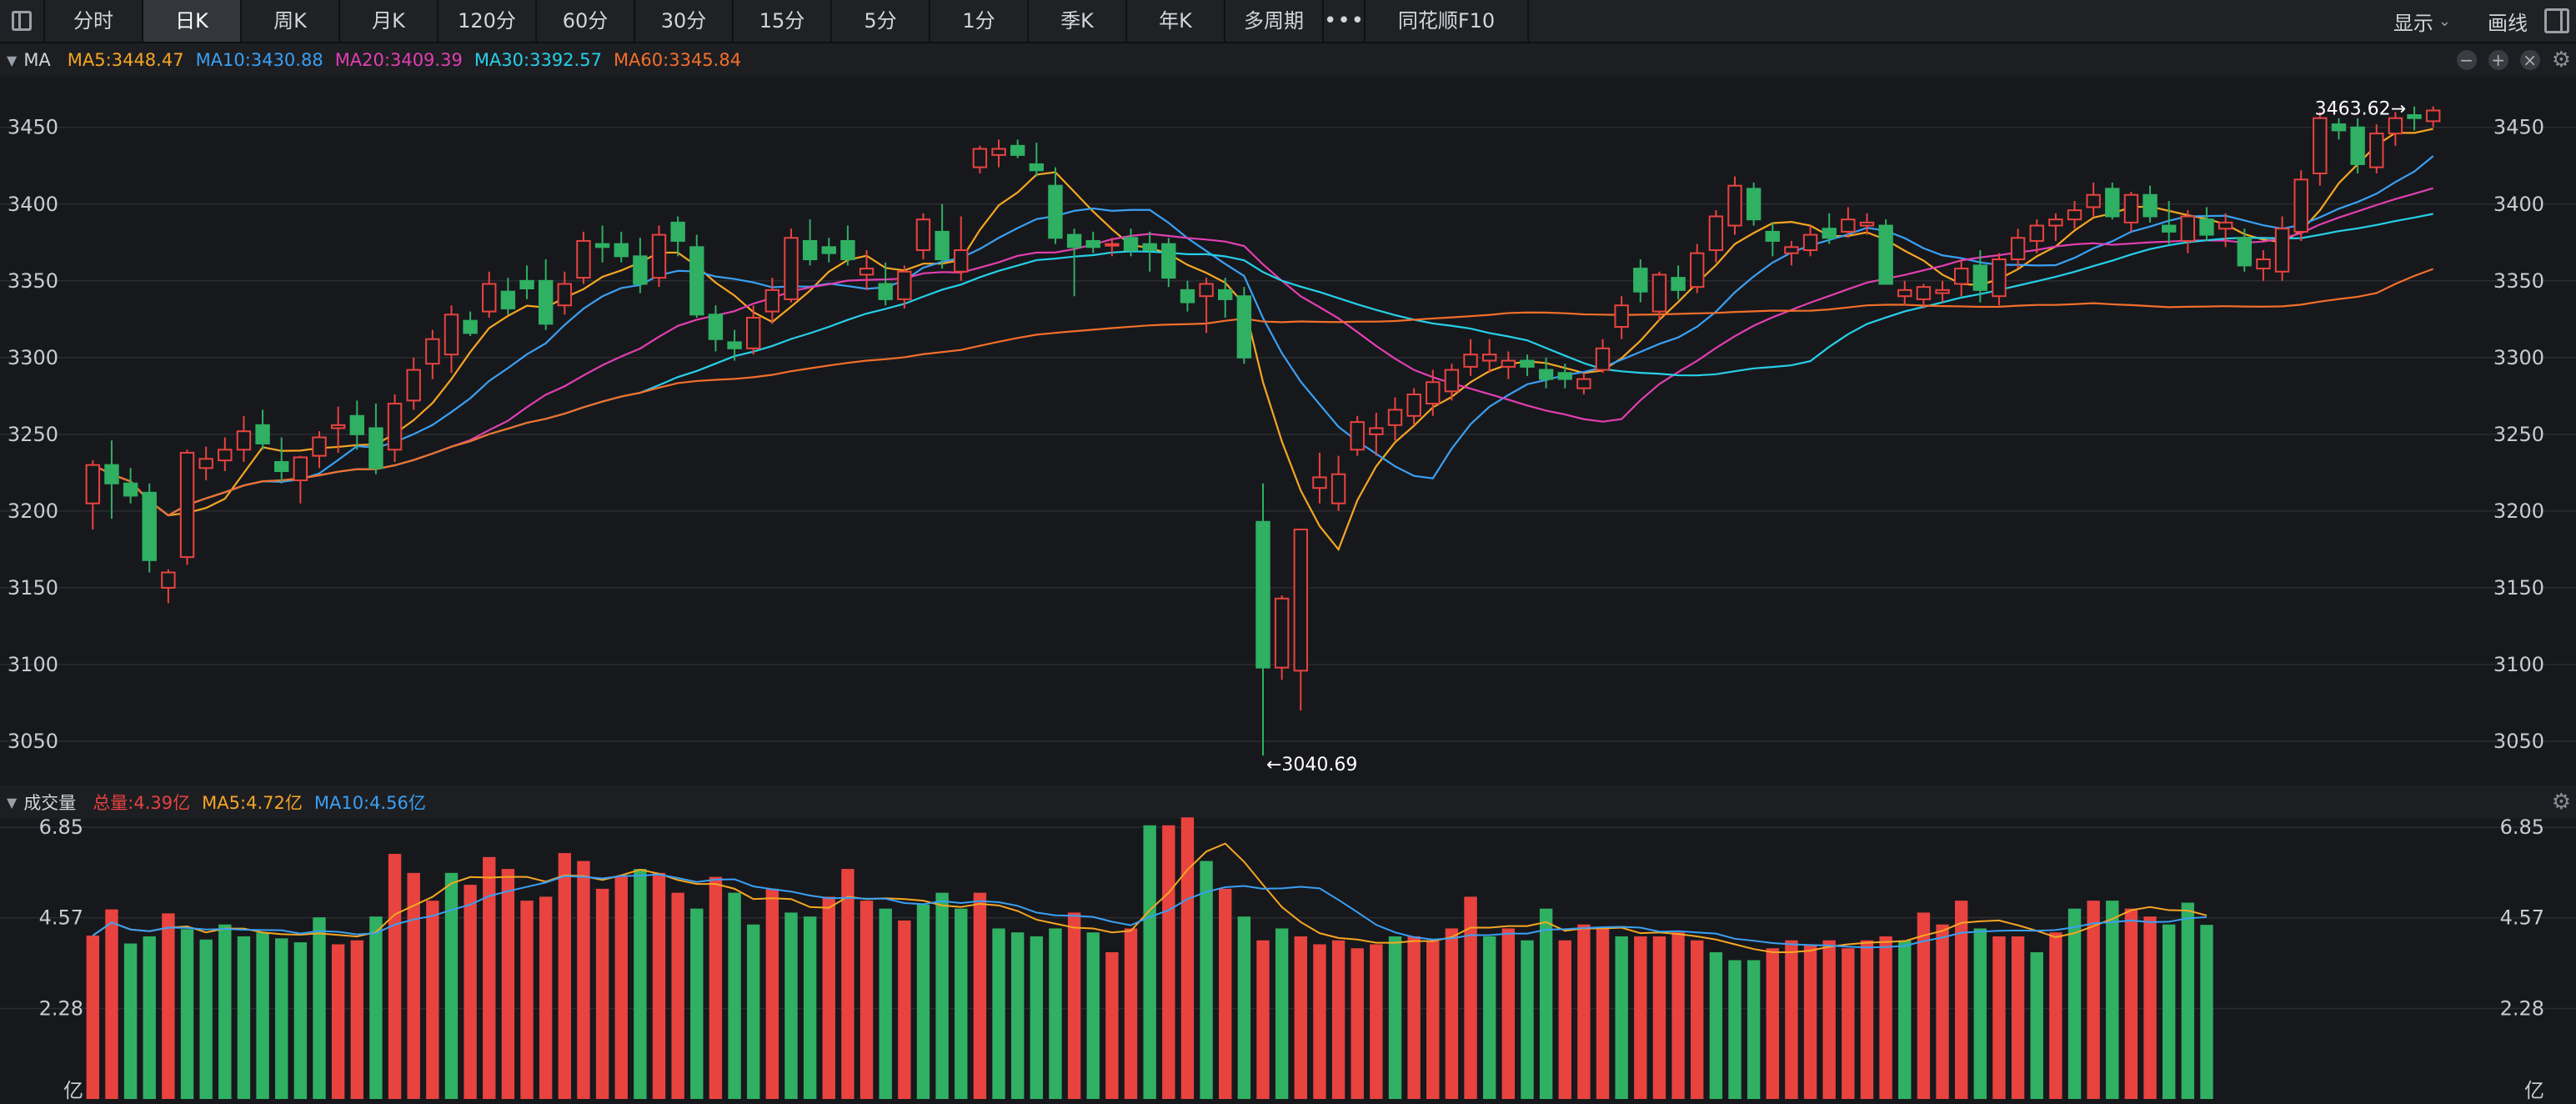  What do you see at coordinates (22, 21) in the screenshot?
I see `sidebar-toggle-icon` at bounding box center [22, 21].